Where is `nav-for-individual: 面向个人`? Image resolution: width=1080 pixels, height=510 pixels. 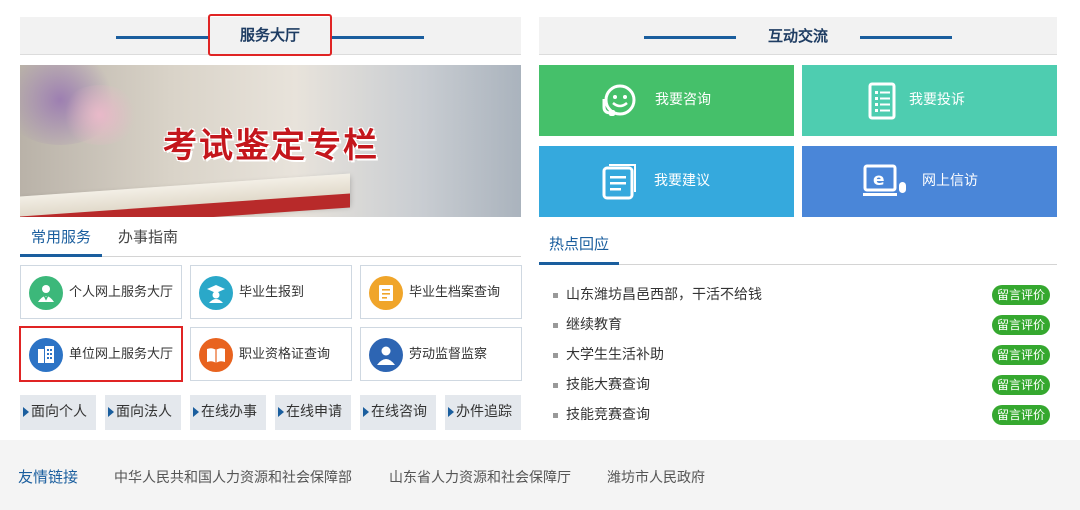 nav-for-individual: 面向个人 is located at coordinates (58, 412).